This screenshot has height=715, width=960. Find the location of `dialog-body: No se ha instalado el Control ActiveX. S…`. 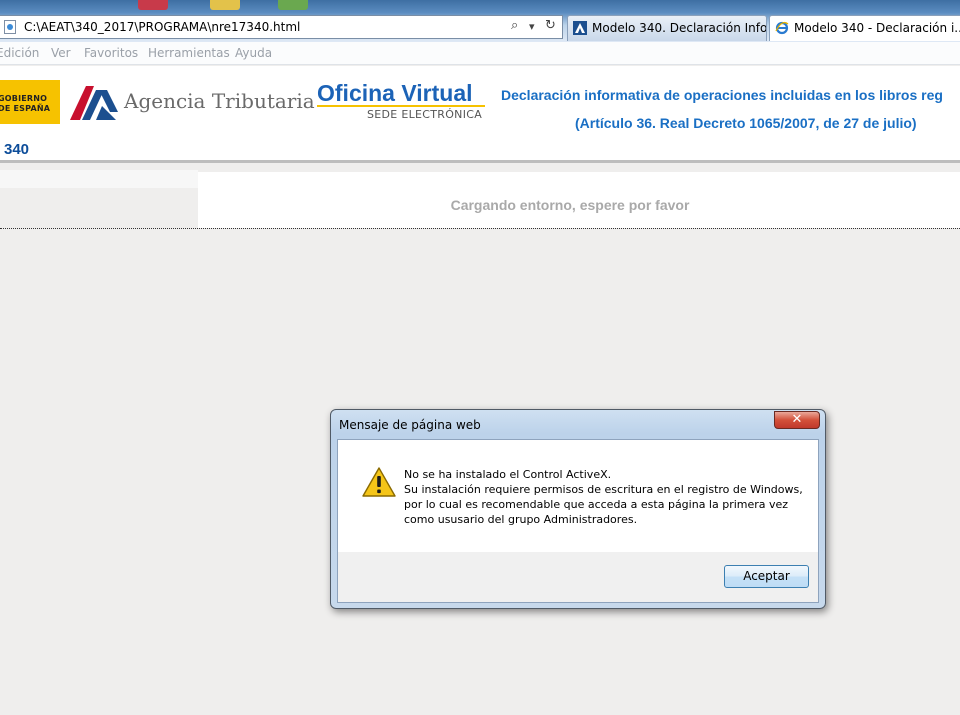

dialog-body: No se ha instalado el Control ActiveX. S… is located at coordinates (578, 521).